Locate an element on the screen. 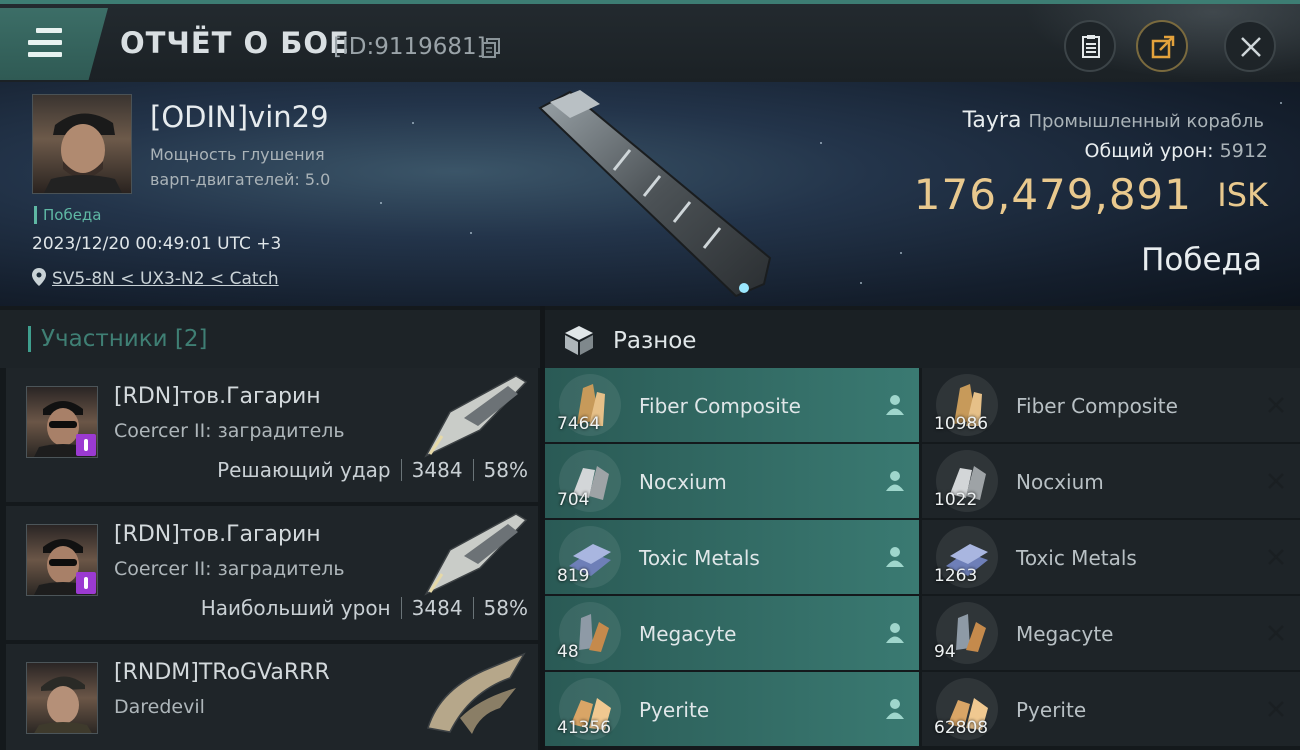 Image resolution: width=1300 pixels, height=750 pixels. item-name: Pyerite is located at coordinates (674, 710).